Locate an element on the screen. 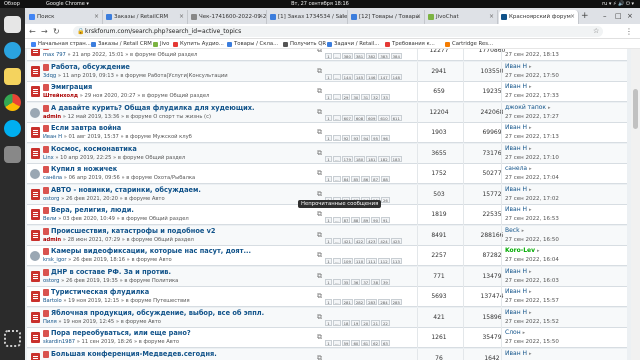 This screenshot has height=360, width=640. page-link: 423 is located at coordinates (372, 240).